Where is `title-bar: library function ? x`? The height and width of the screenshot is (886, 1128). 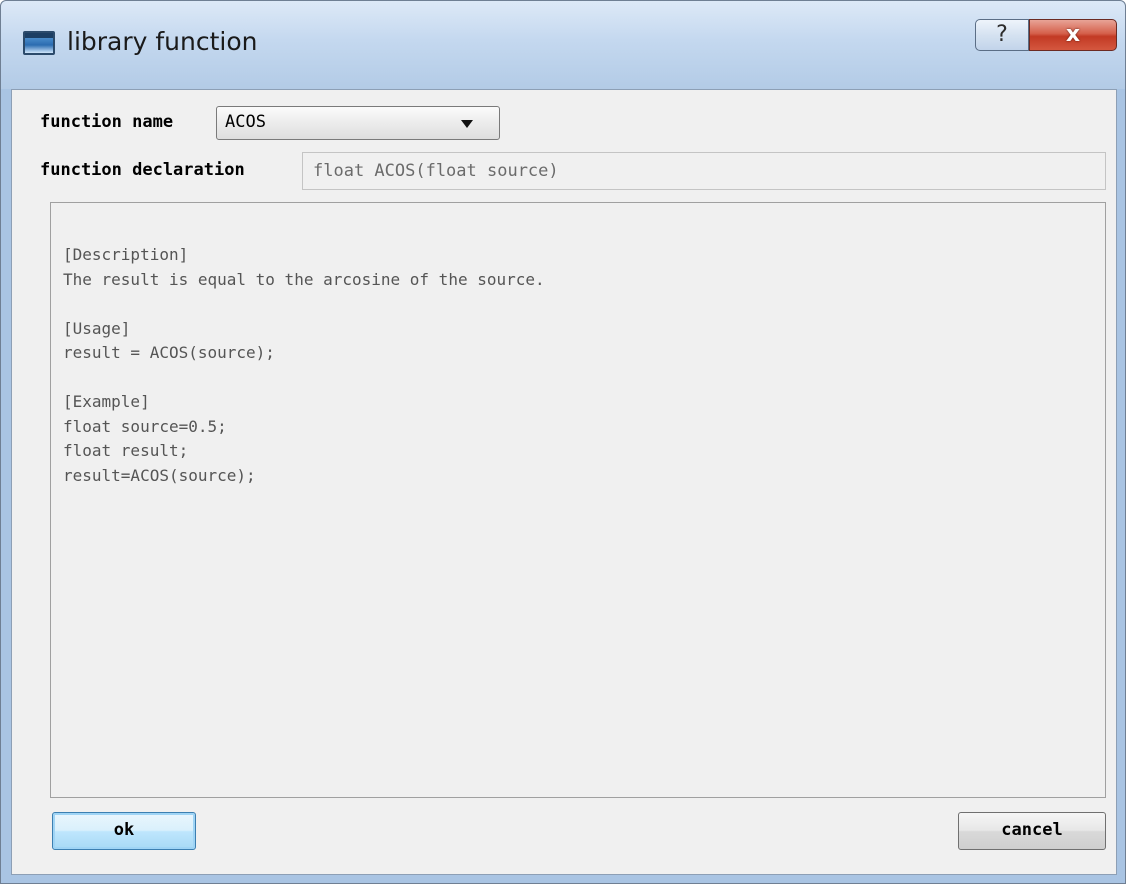
title-bar: library function ? x is located at coordinates (563, 45).